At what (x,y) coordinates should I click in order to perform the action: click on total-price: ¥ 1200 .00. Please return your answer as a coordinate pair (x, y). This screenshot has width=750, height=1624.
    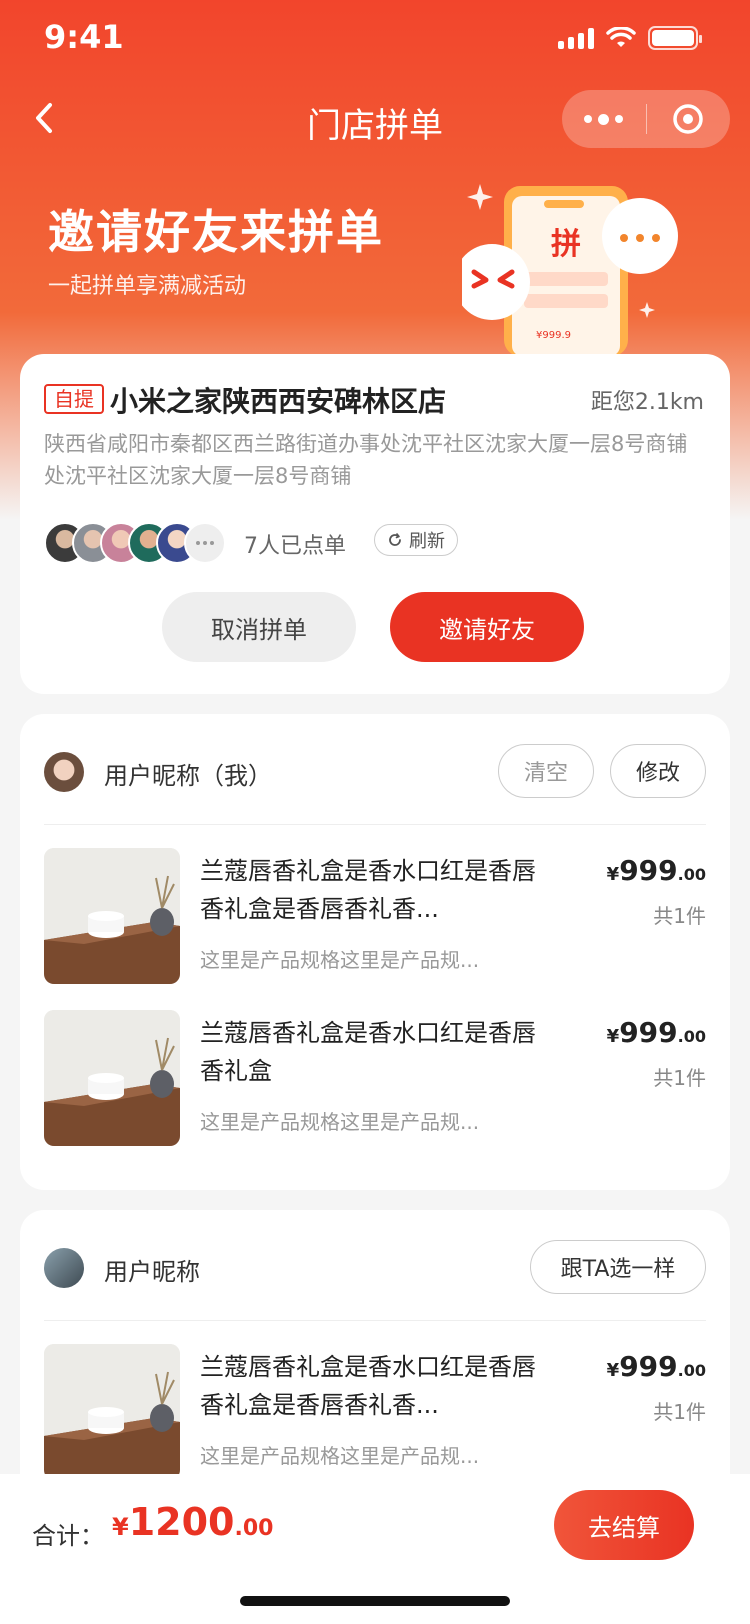
    Looking at the image, I should click on (192, 1522).